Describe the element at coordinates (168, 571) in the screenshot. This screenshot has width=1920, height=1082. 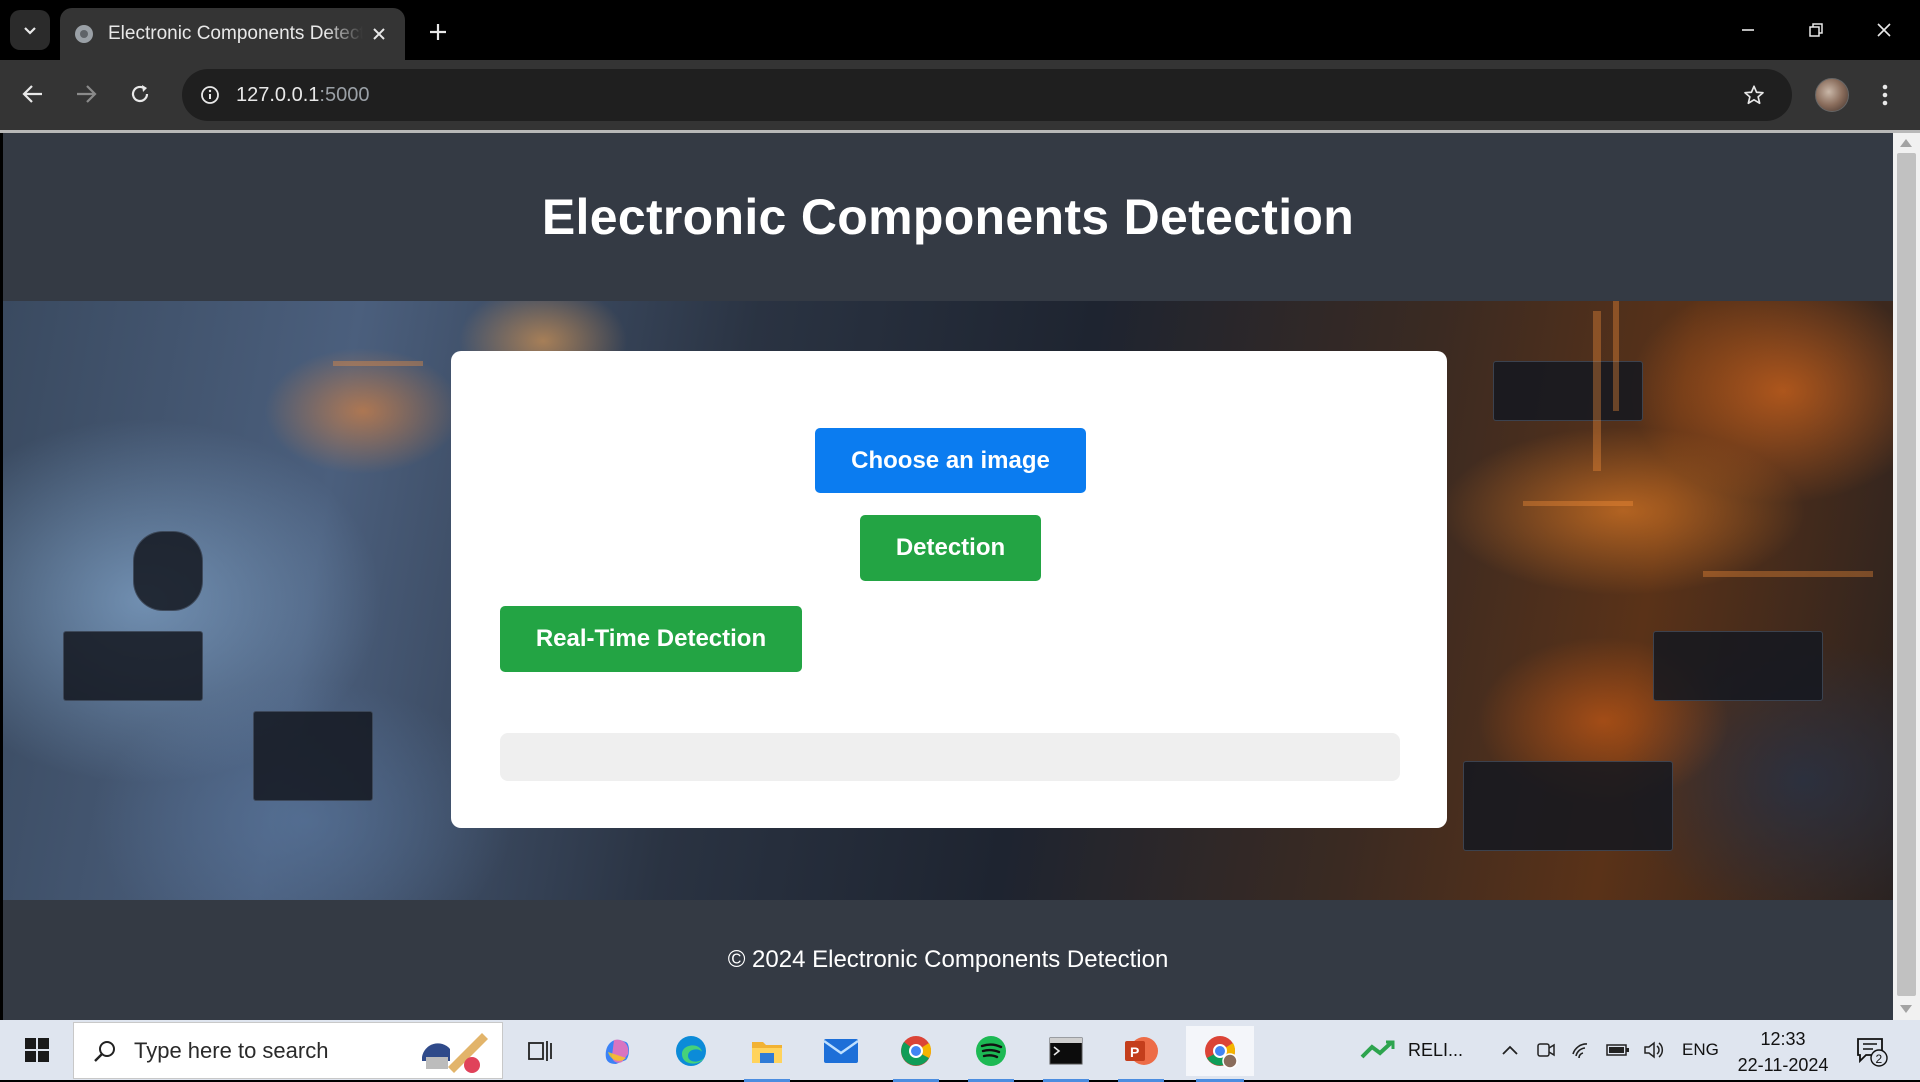
I see `decor-capacitor` at that location.